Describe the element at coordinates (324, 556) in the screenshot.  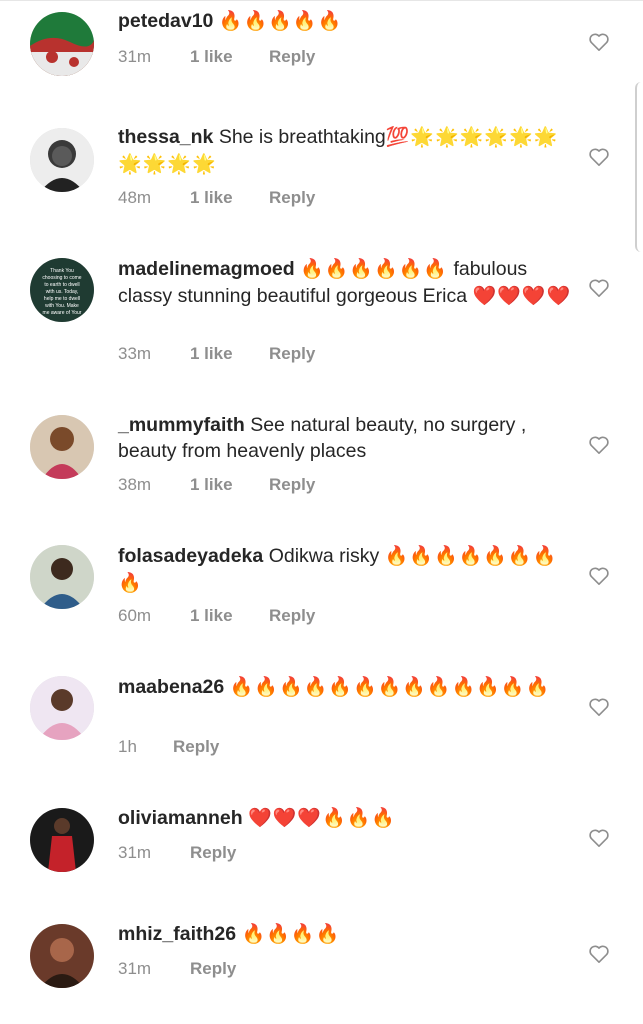
I see `comment-text: Odikwa risky` at that location.